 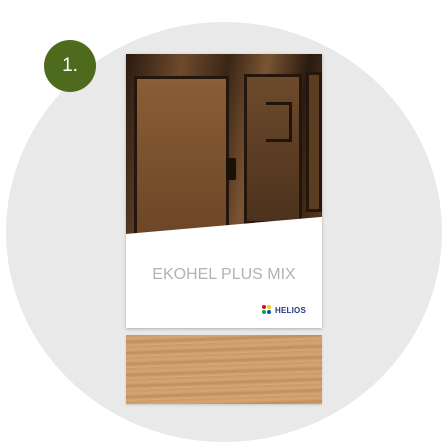 I want to click on step-number: 1., so click(x=70, y=65).